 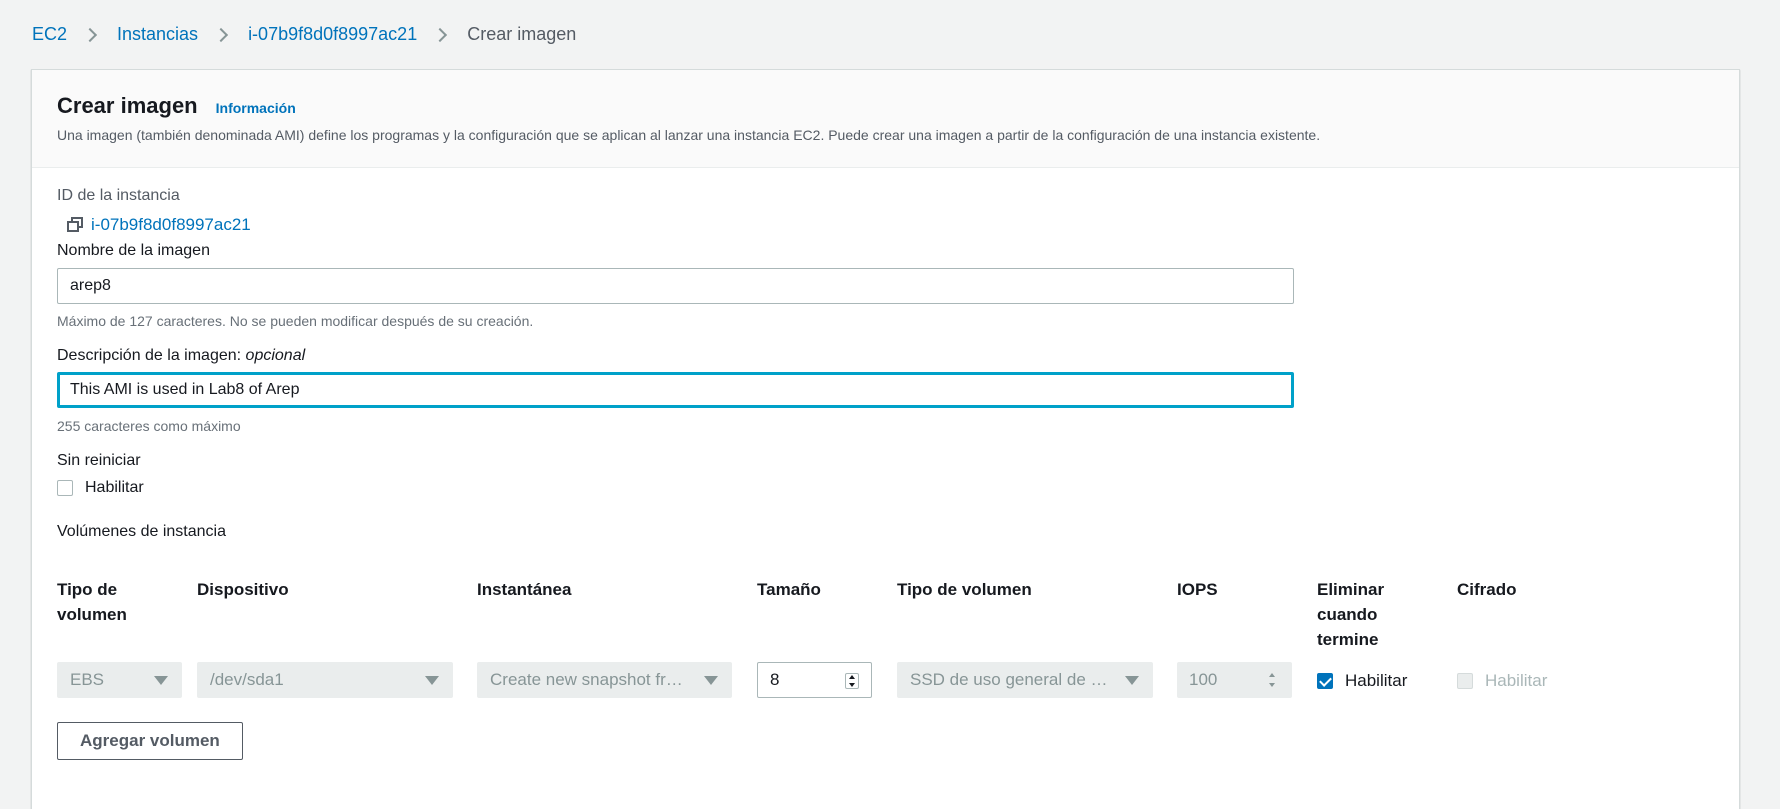 What do you see at coordinates (675, 286) in the screenshot?
I see `image-name-input` at bounding box center [675, 286].